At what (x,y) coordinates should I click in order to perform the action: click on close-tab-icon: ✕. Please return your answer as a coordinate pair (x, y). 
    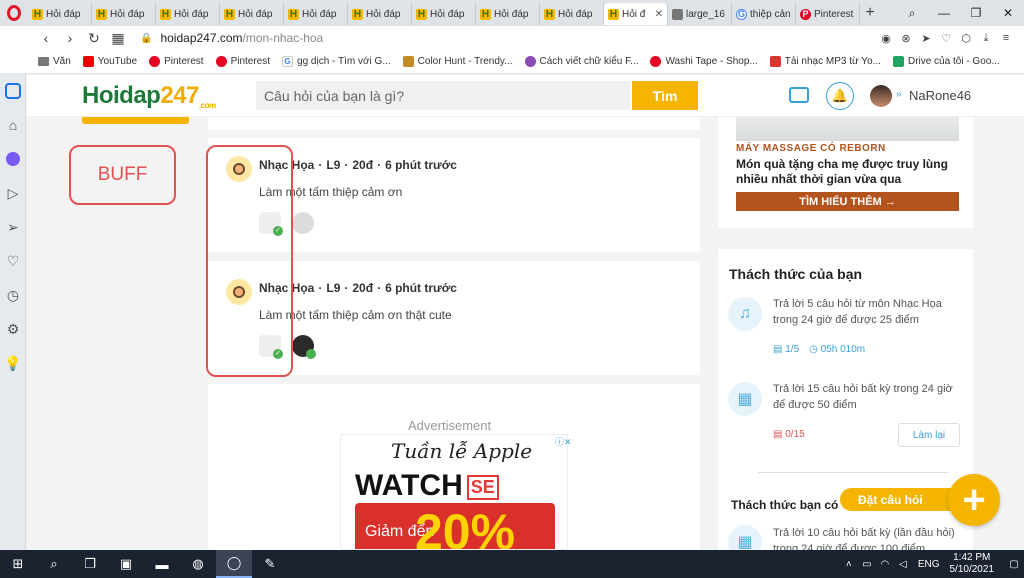
    Looking at the image, I should click on (659, 14).